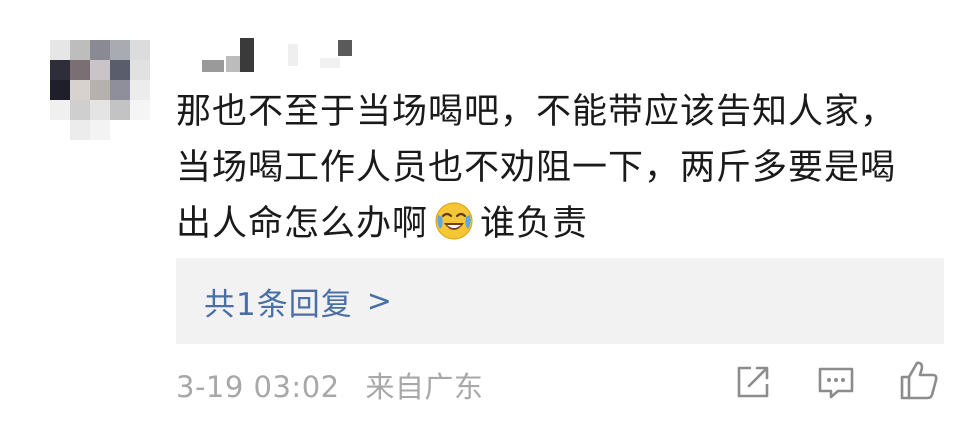  I want to click on view-replies-link: 共1条回复, so click(278, 301).